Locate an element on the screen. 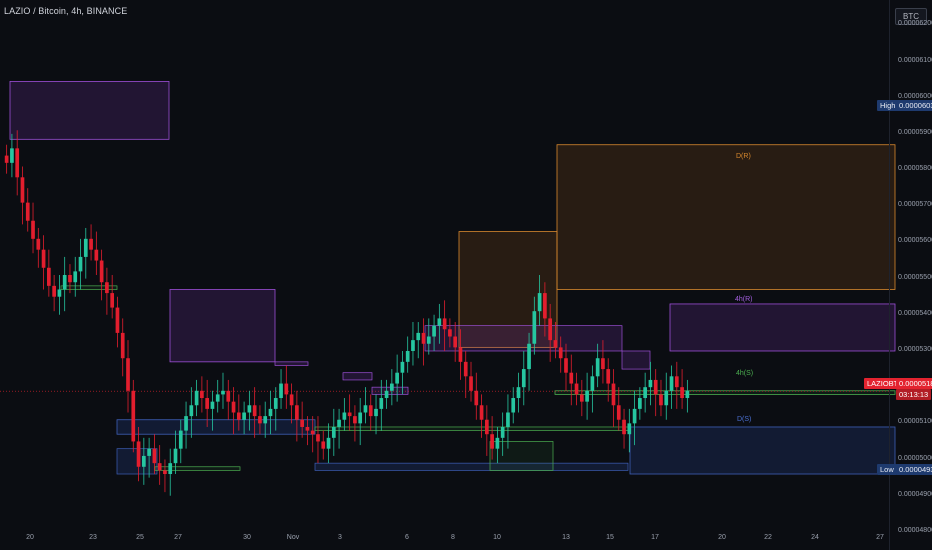 This screenshot has width=932, height=550. time-tick-label: 3 is located at coordinates (340, 537).